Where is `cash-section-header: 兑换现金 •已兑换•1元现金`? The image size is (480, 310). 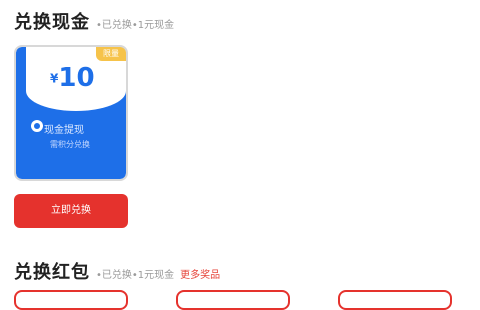 cash-section-header: 兑换现金 •已兑换•1元现金 is located at coordinates (94, 21).